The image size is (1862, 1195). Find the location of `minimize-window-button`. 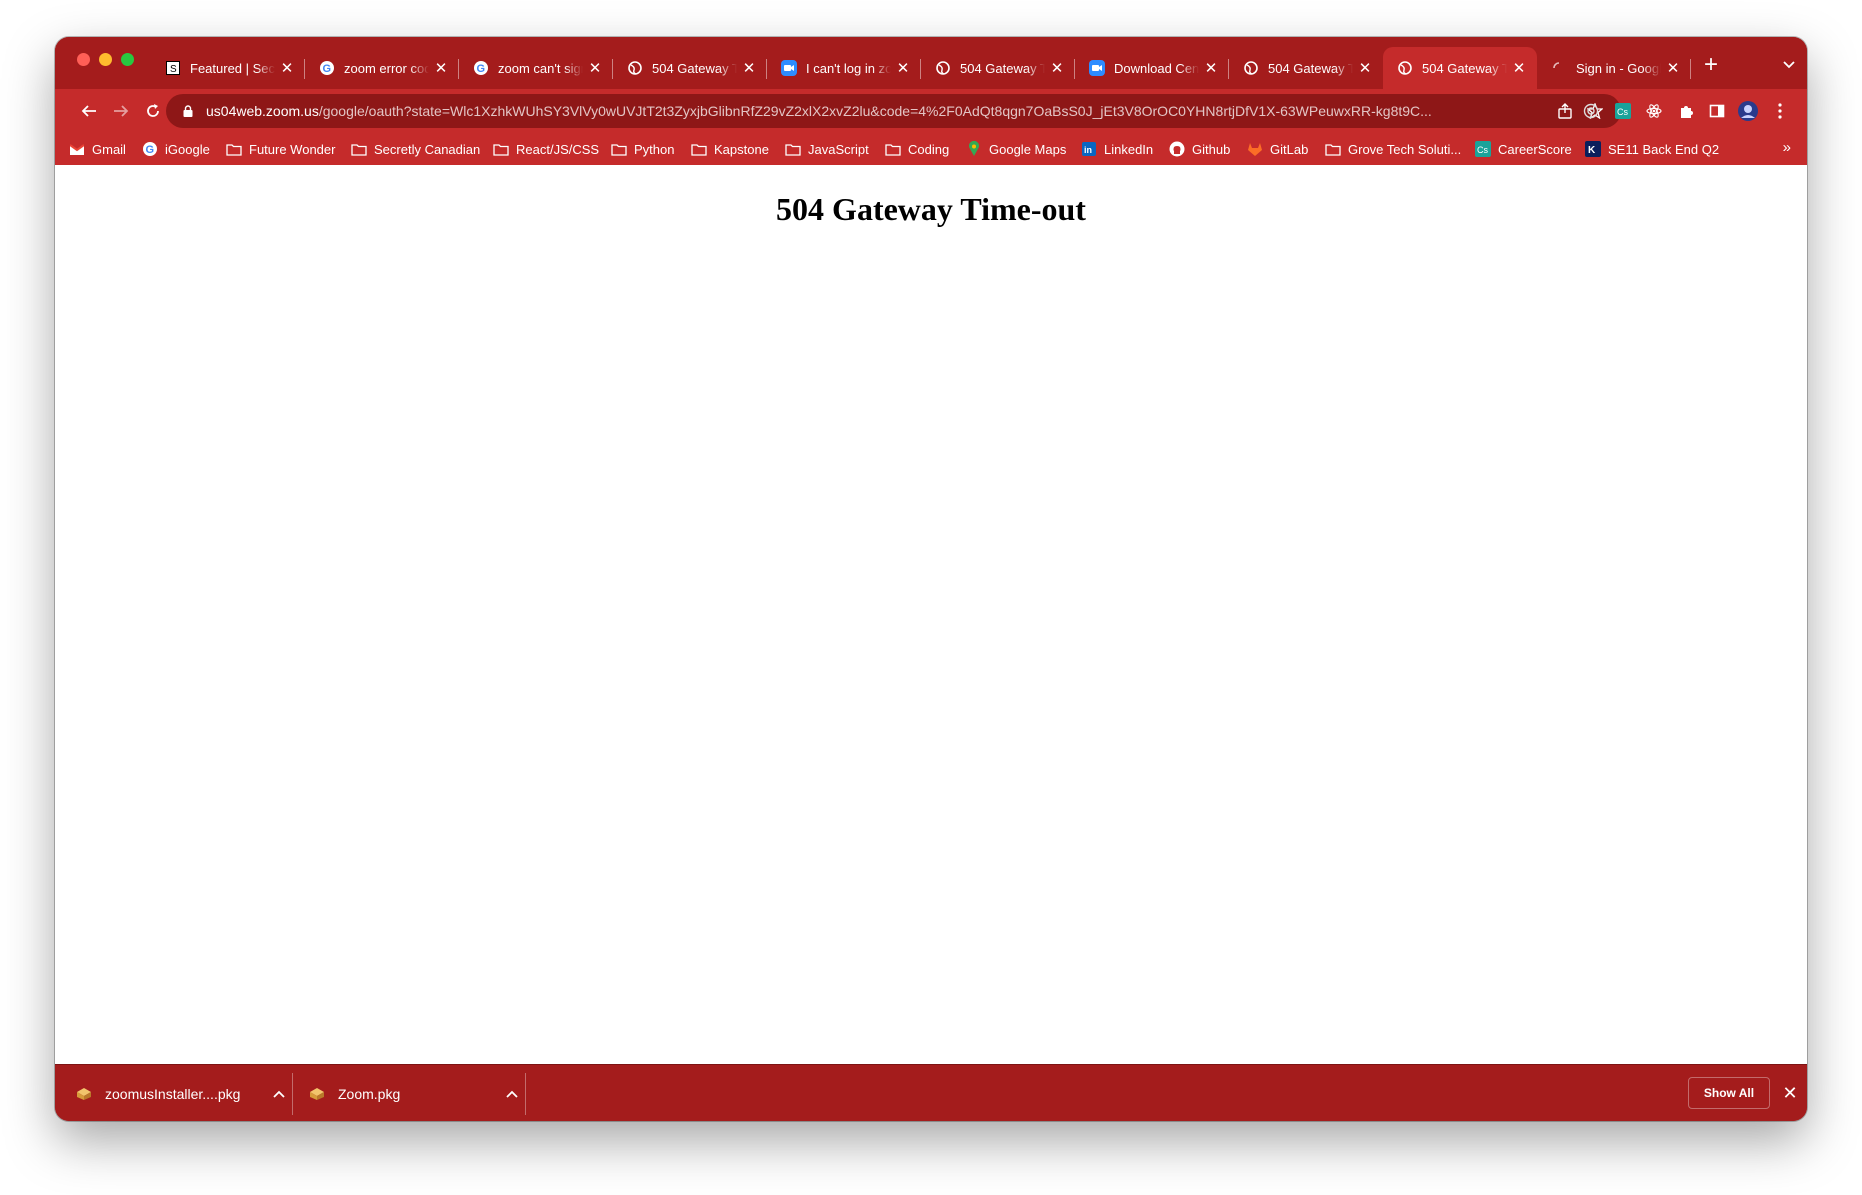

minimize-window-button is located at coordinates (105, 59).